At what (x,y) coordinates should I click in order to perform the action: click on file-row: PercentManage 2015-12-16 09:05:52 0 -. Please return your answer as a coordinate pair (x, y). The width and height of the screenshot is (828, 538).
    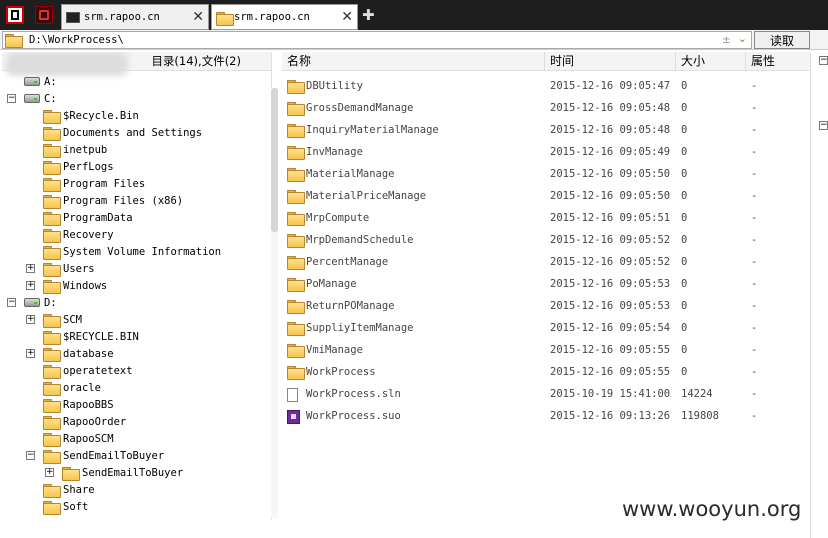
    Looking at the image, I should click on (546, 262).